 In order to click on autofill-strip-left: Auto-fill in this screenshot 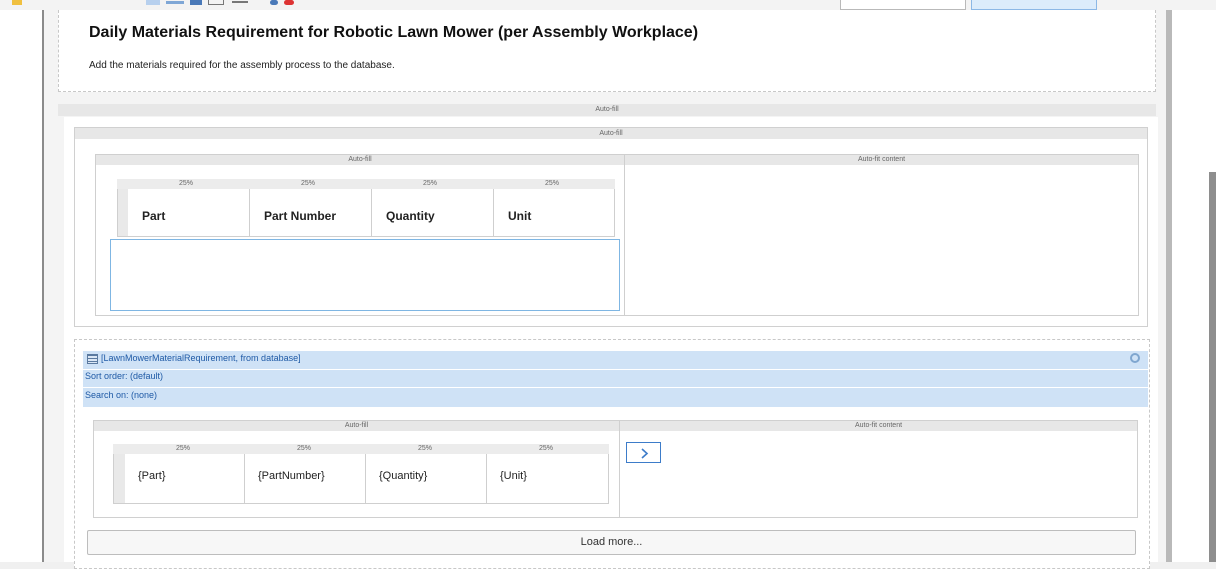, I will do `click(360, 160)`.